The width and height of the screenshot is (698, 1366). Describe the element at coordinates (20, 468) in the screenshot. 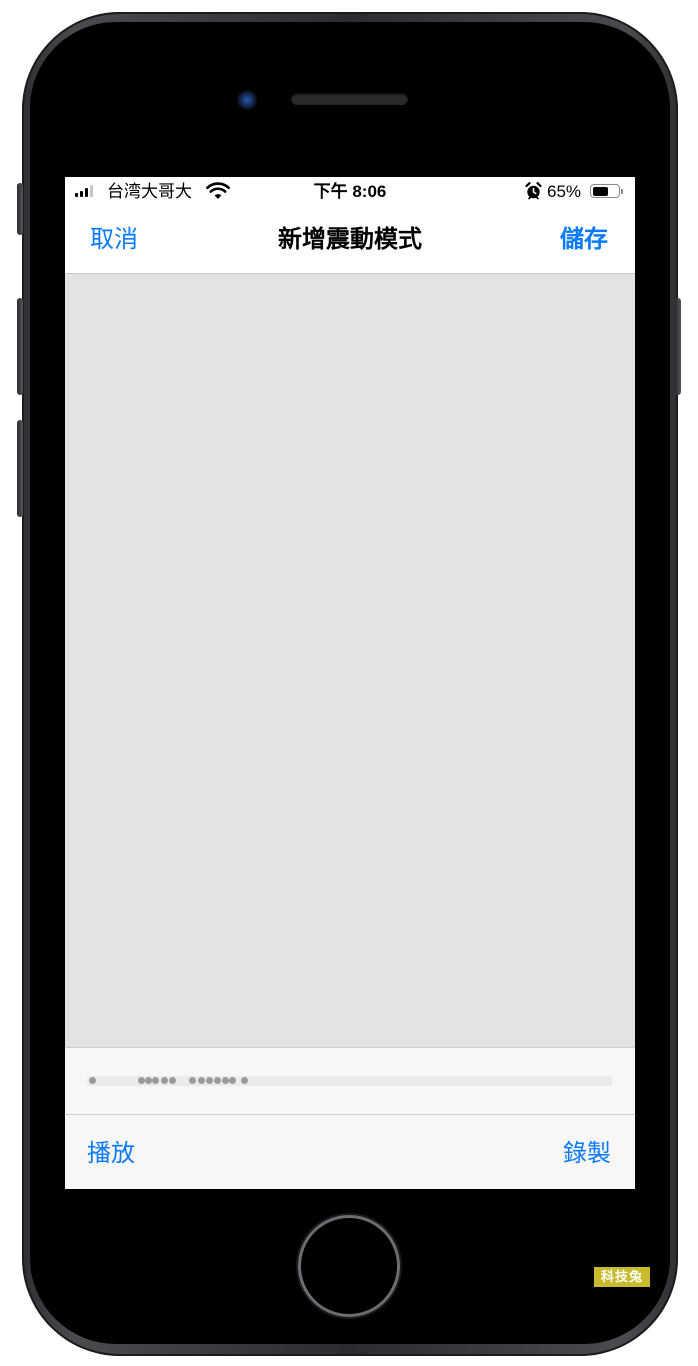

I see `volume-down-button` at that location.